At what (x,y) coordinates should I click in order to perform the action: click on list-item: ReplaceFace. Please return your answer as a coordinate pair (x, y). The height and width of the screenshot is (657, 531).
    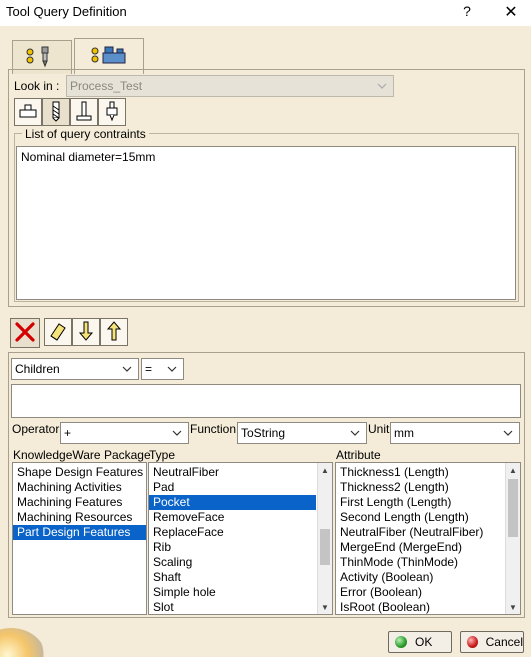
    Looking at the image, I should click on (232, 532).